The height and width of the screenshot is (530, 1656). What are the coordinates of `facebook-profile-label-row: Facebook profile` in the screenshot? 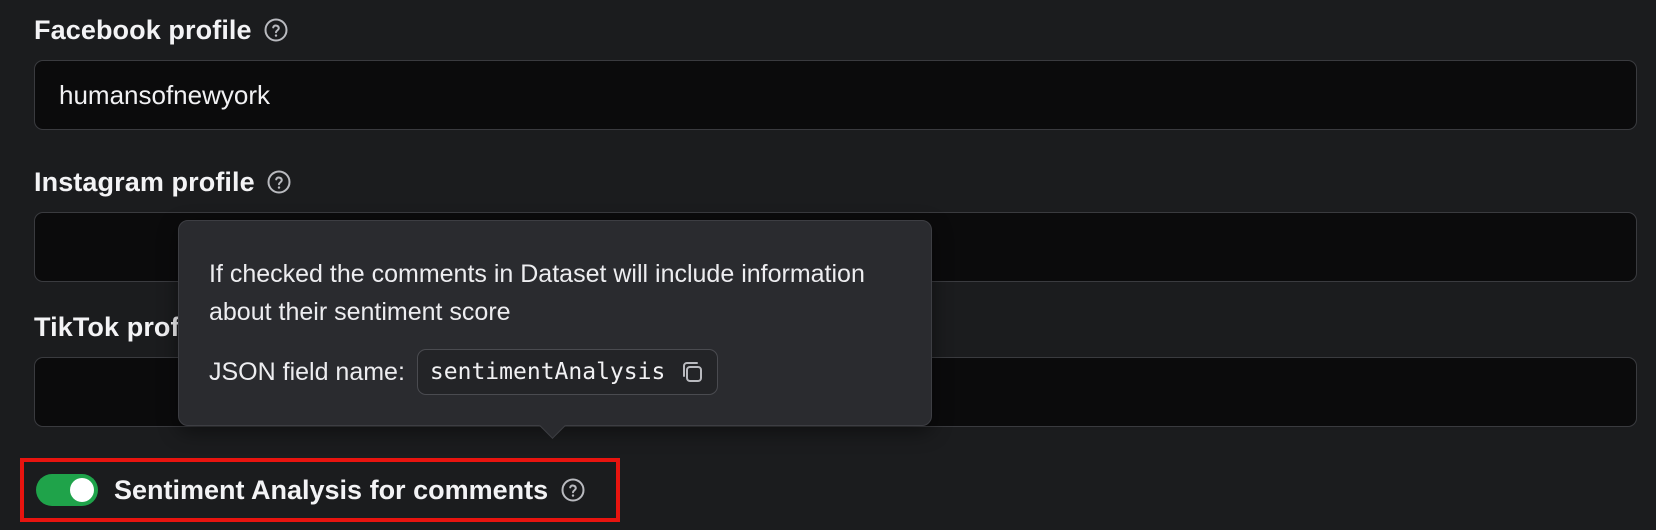 It's located at (835, 30).